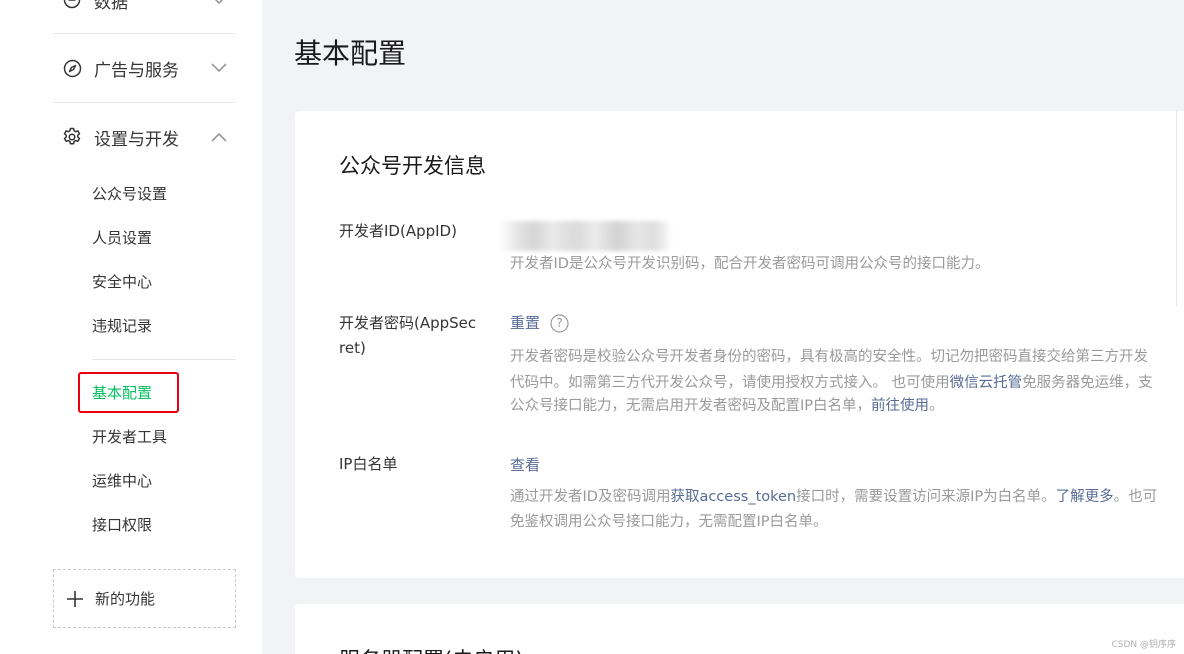 Image resolution: width=1184 pixels, height=654 pixels. I want to click on desc-text: 接口时，需要设置访问来源IP为白名单。, so click(926, 497).